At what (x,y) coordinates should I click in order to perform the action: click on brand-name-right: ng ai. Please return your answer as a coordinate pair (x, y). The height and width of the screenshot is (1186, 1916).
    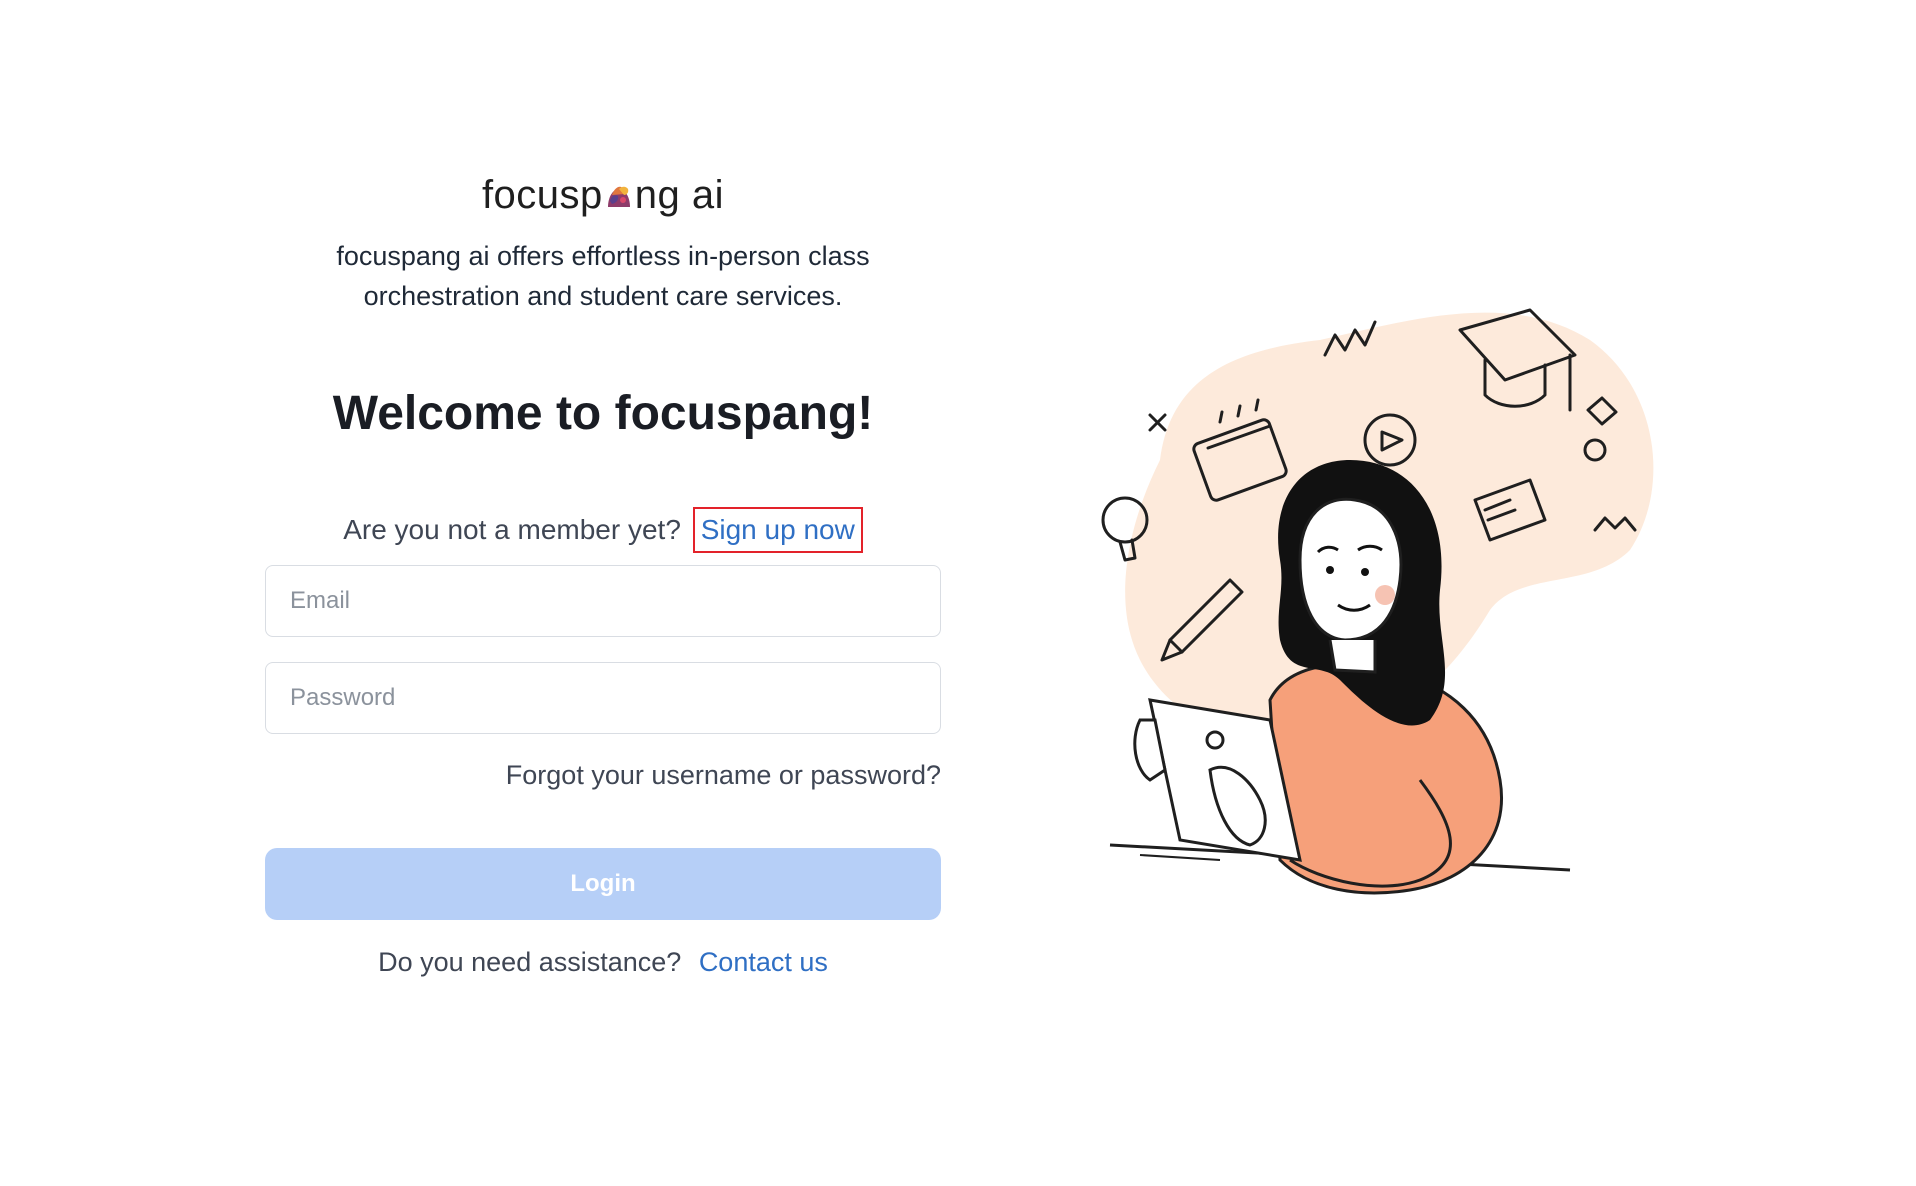
    Looking at the image, I should click on (679, 195).